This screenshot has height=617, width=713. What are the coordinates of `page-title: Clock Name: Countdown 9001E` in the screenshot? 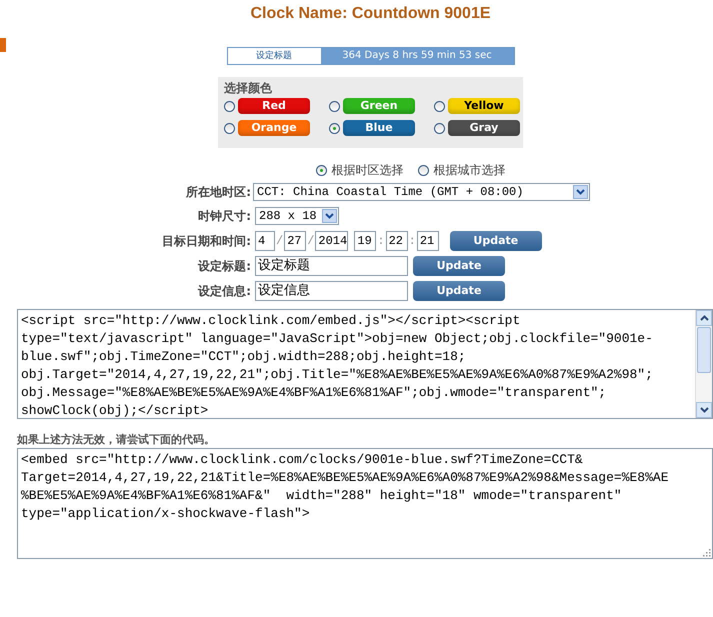 It's located at (370, 14).